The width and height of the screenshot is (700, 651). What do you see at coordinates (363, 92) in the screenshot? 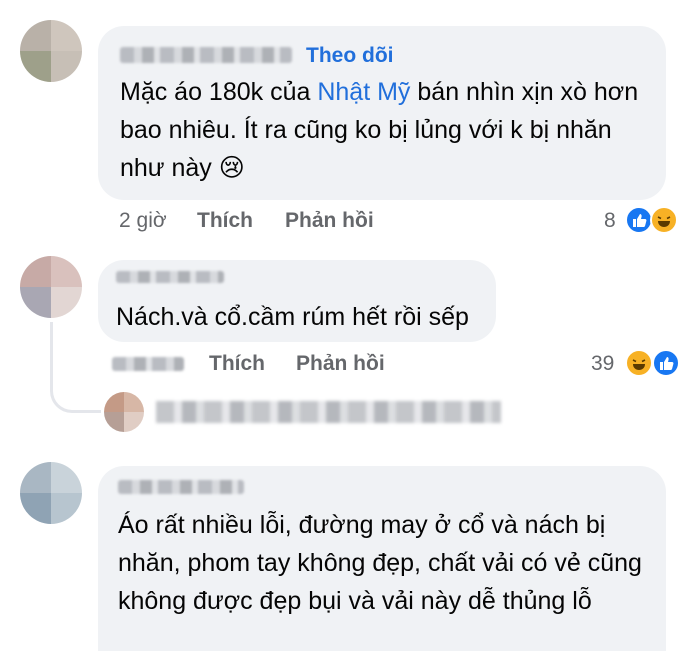
I see `mention-link: Nhật Mỹ` at bounding box center [363, 92].